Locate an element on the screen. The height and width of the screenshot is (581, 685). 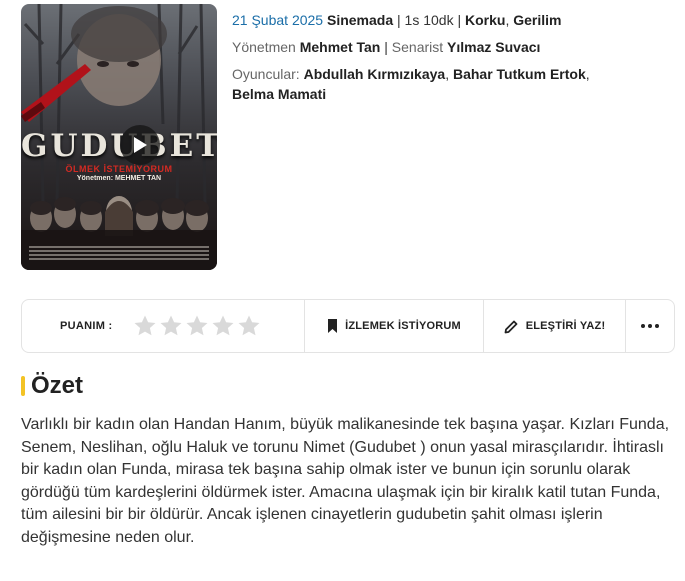
cast-link: Abdullah Kırmızıkaya is located at coordinates (375, 74).